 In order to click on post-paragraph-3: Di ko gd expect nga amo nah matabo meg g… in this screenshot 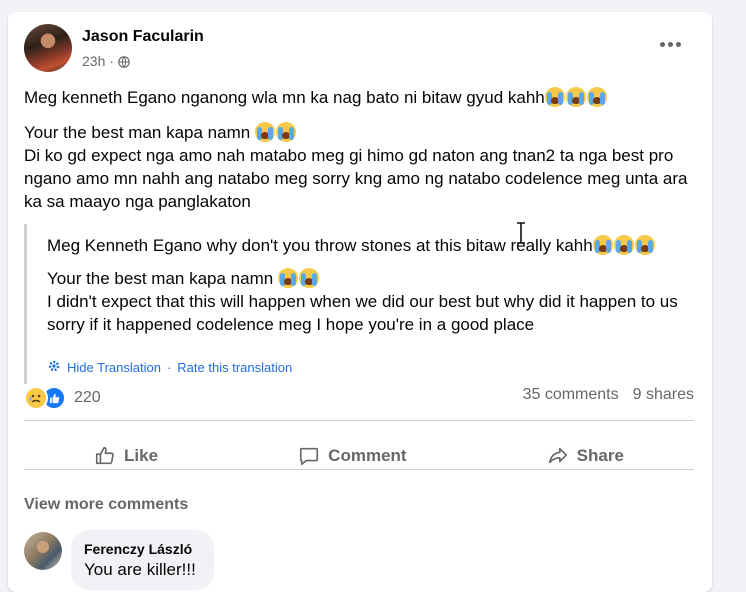, I will do `click(356, 178)`.